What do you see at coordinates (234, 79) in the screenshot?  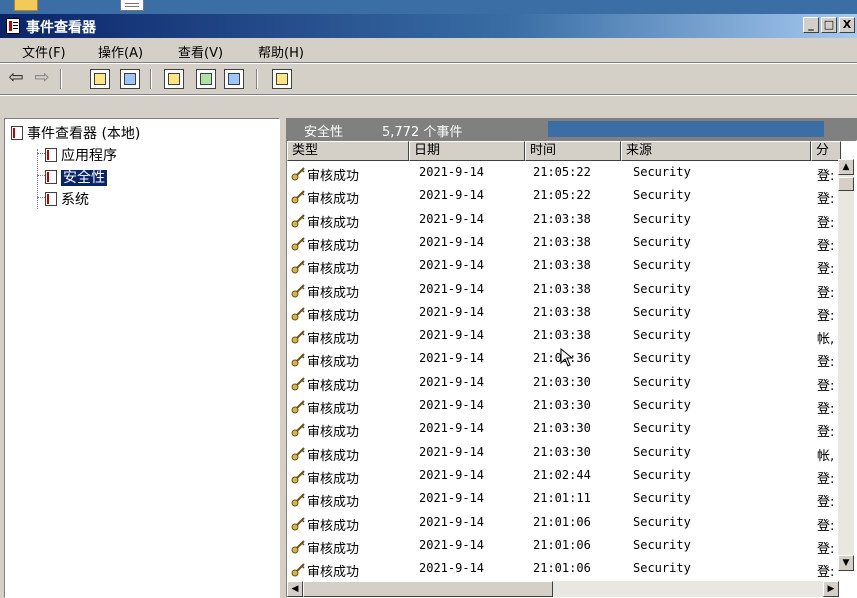 I see `export-list-icon` at bounding box center [234, 79].